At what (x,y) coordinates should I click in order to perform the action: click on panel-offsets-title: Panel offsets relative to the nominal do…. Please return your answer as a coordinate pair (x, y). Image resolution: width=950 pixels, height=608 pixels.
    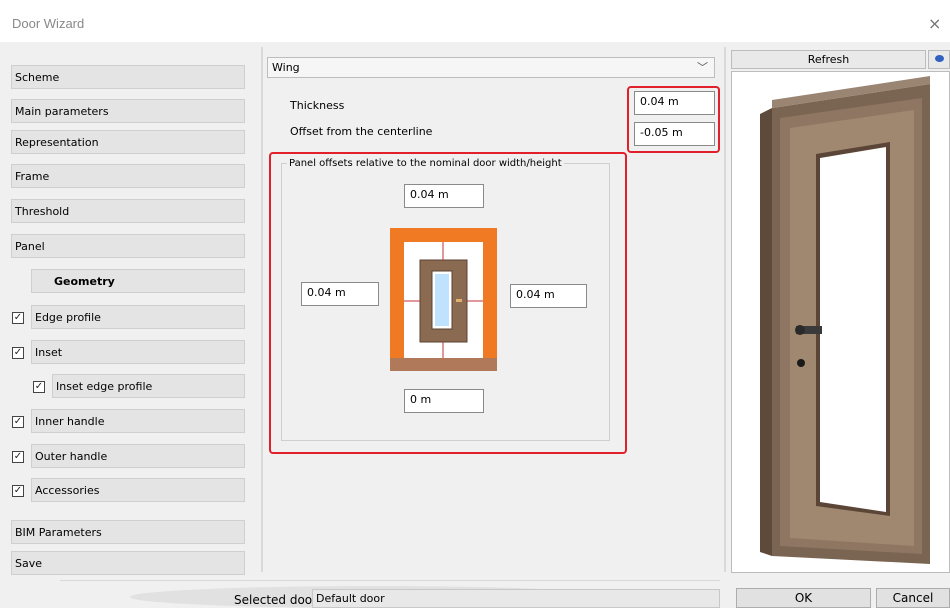
    Looking at the image, I should click on (425, 163).